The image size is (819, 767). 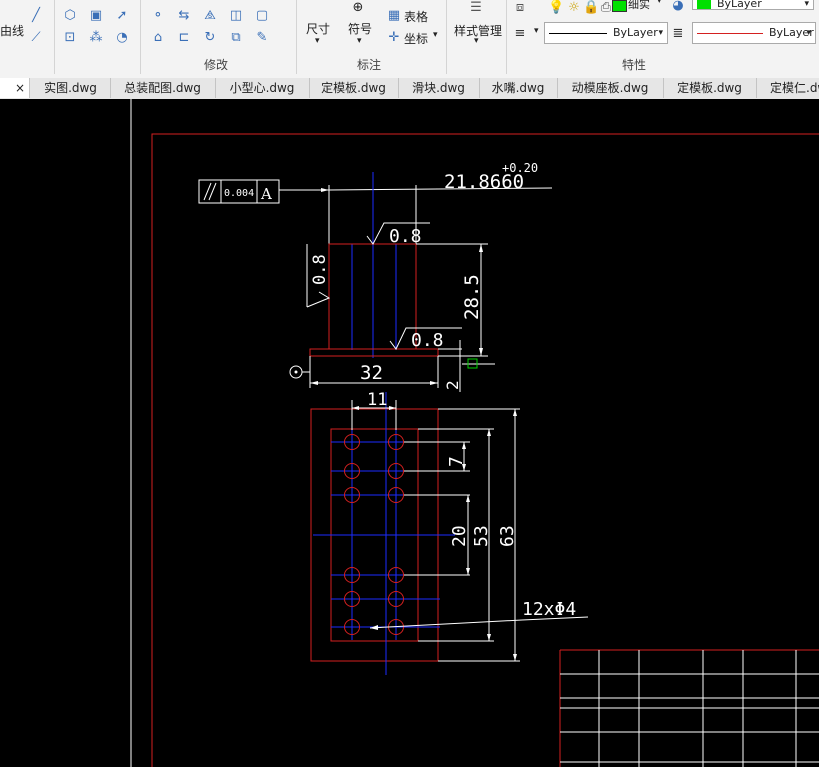 I want to click on color-dropdown: ByLayer ▾, so click(x=753, y=5).